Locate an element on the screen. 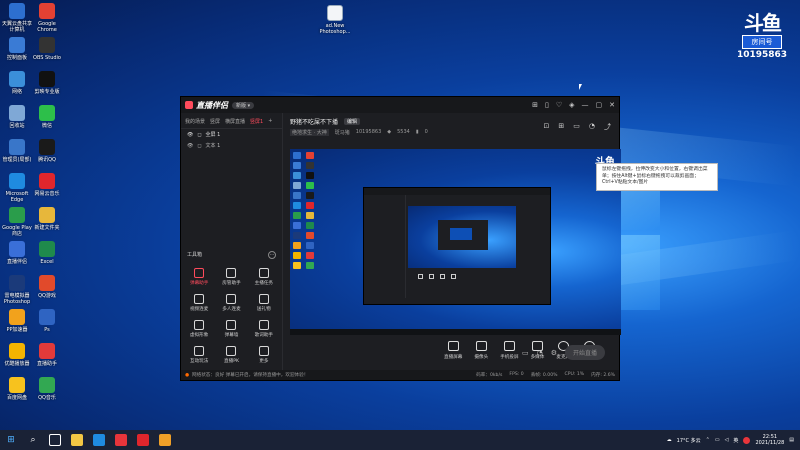  desktop-icon: 新建文件夹 is located at coordinates (47, 219).